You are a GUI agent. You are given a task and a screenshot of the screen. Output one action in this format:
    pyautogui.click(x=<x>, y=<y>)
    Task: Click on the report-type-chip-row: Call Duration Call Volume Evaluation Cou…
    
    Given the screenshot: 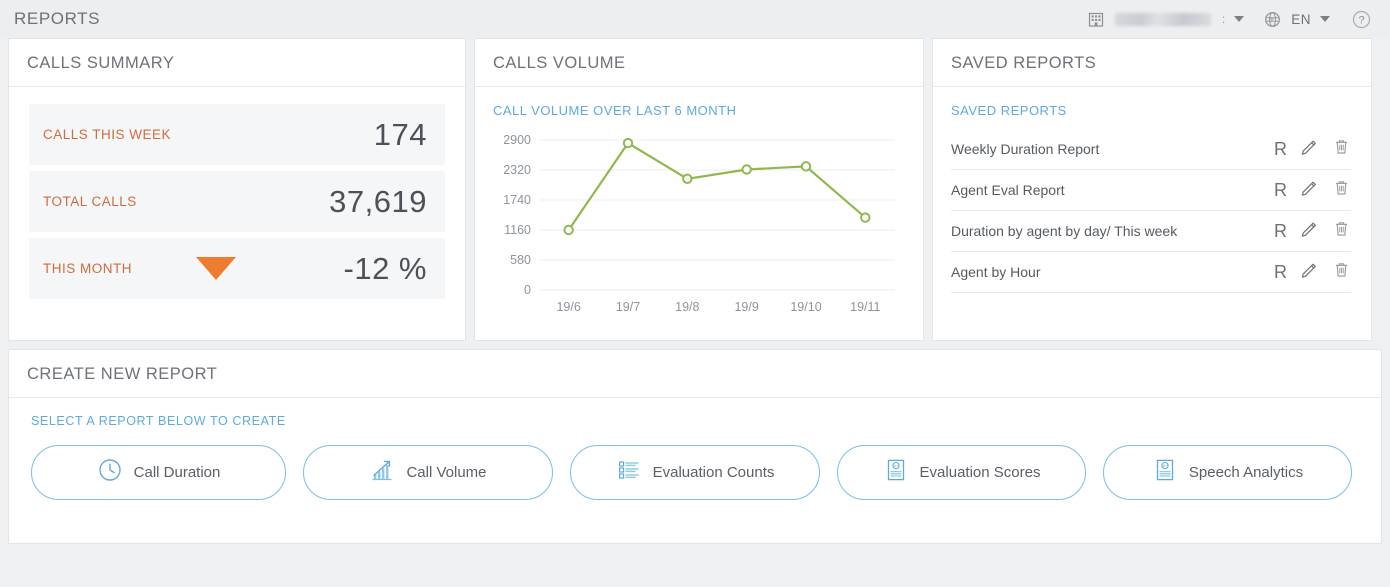 What is the action you would take?
    pyautogui.click(x=695, y=472)
    